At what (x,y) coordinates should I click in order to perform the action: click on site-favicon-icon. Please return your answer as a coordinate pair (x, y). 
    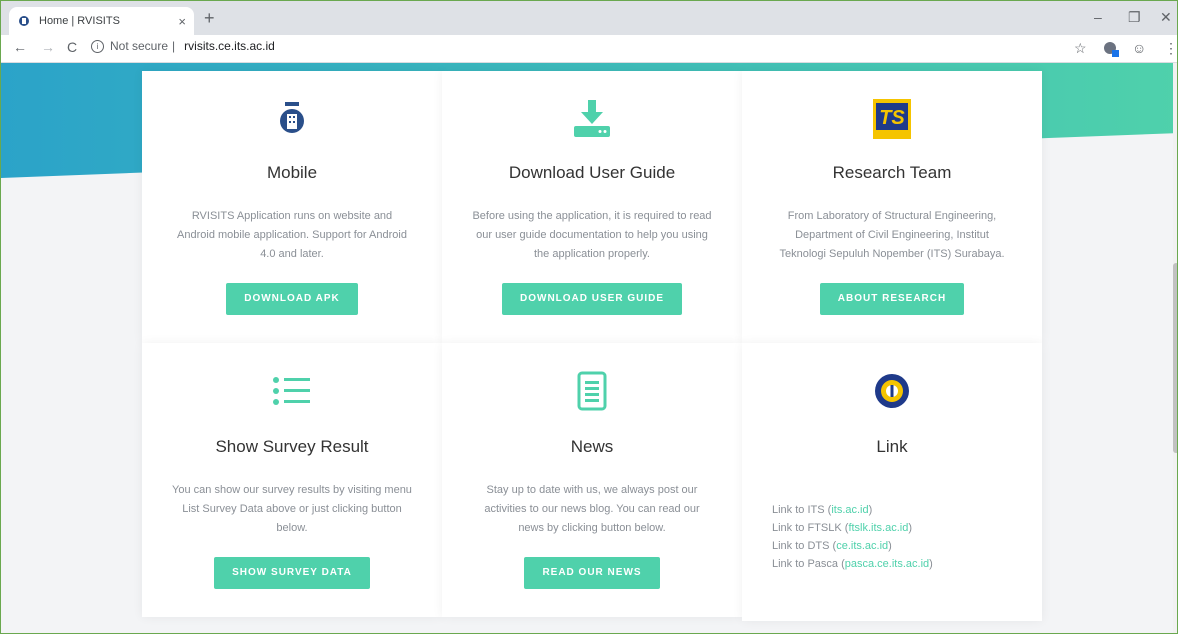
    Looking at the image, I should click on (24, 21).